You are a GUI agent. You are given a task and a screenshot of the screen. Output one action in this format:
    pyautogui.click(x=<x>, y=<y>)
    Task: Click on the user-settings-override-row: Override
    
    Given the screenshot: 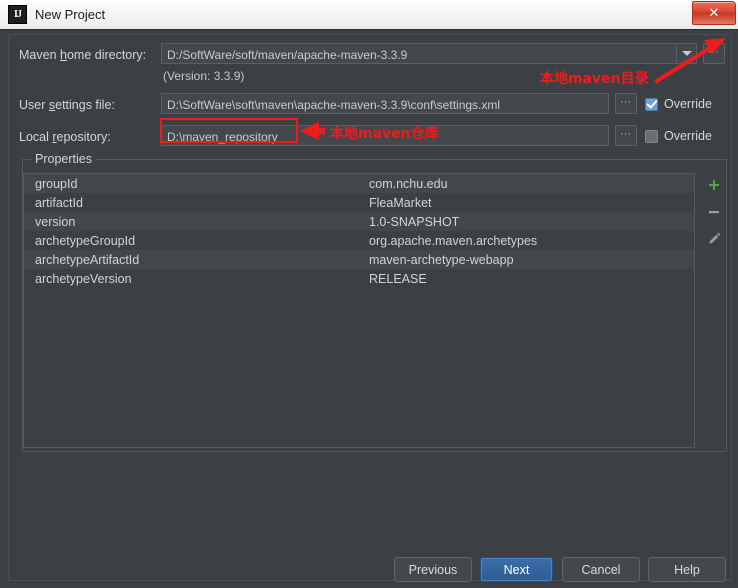 What is the action you would take?
    pyautogui.click(x=678, y=104)
    